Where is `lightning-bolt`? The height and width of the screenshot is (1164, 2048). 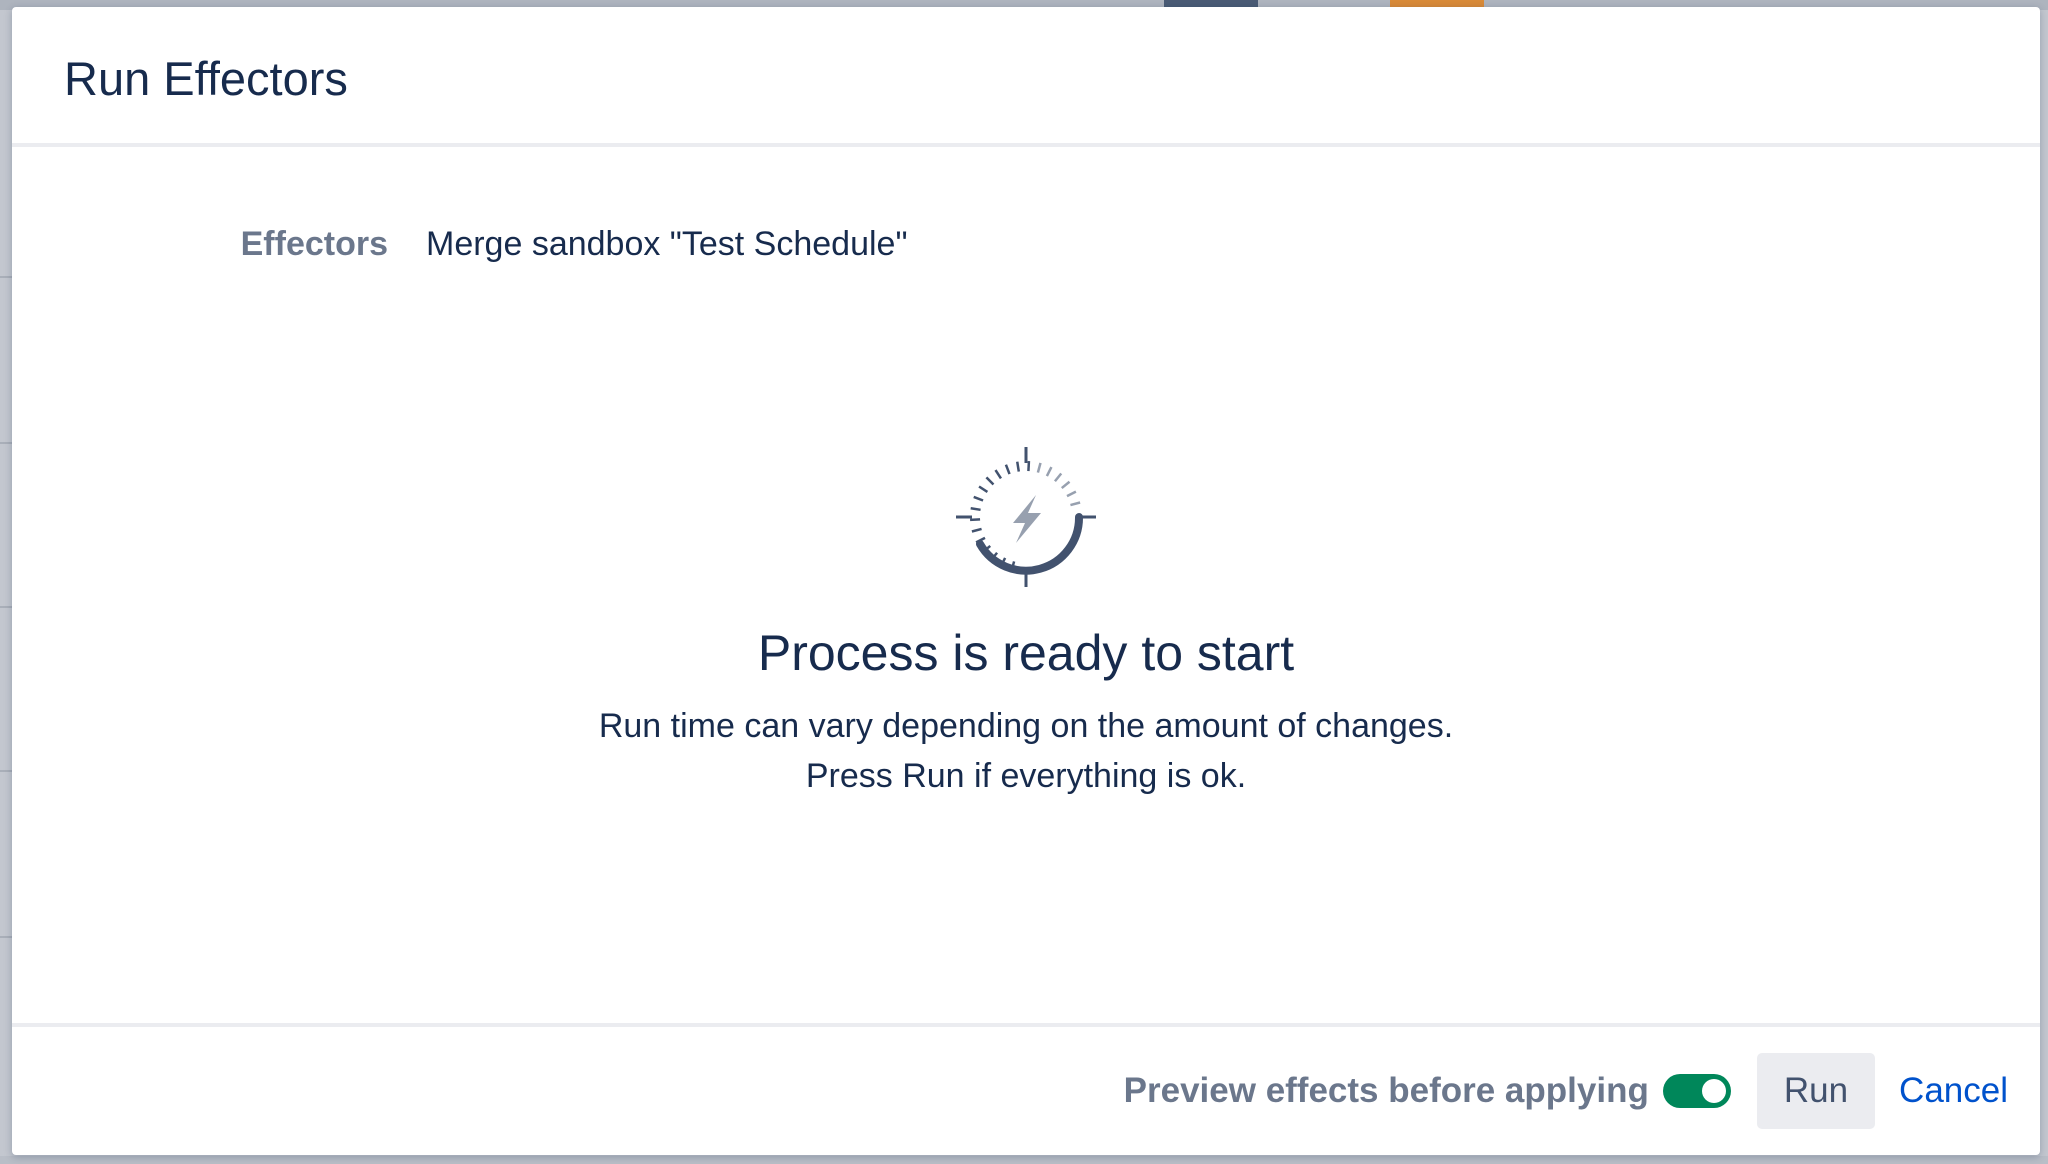
lightning-bolt is located at coordinates (1027, 519).